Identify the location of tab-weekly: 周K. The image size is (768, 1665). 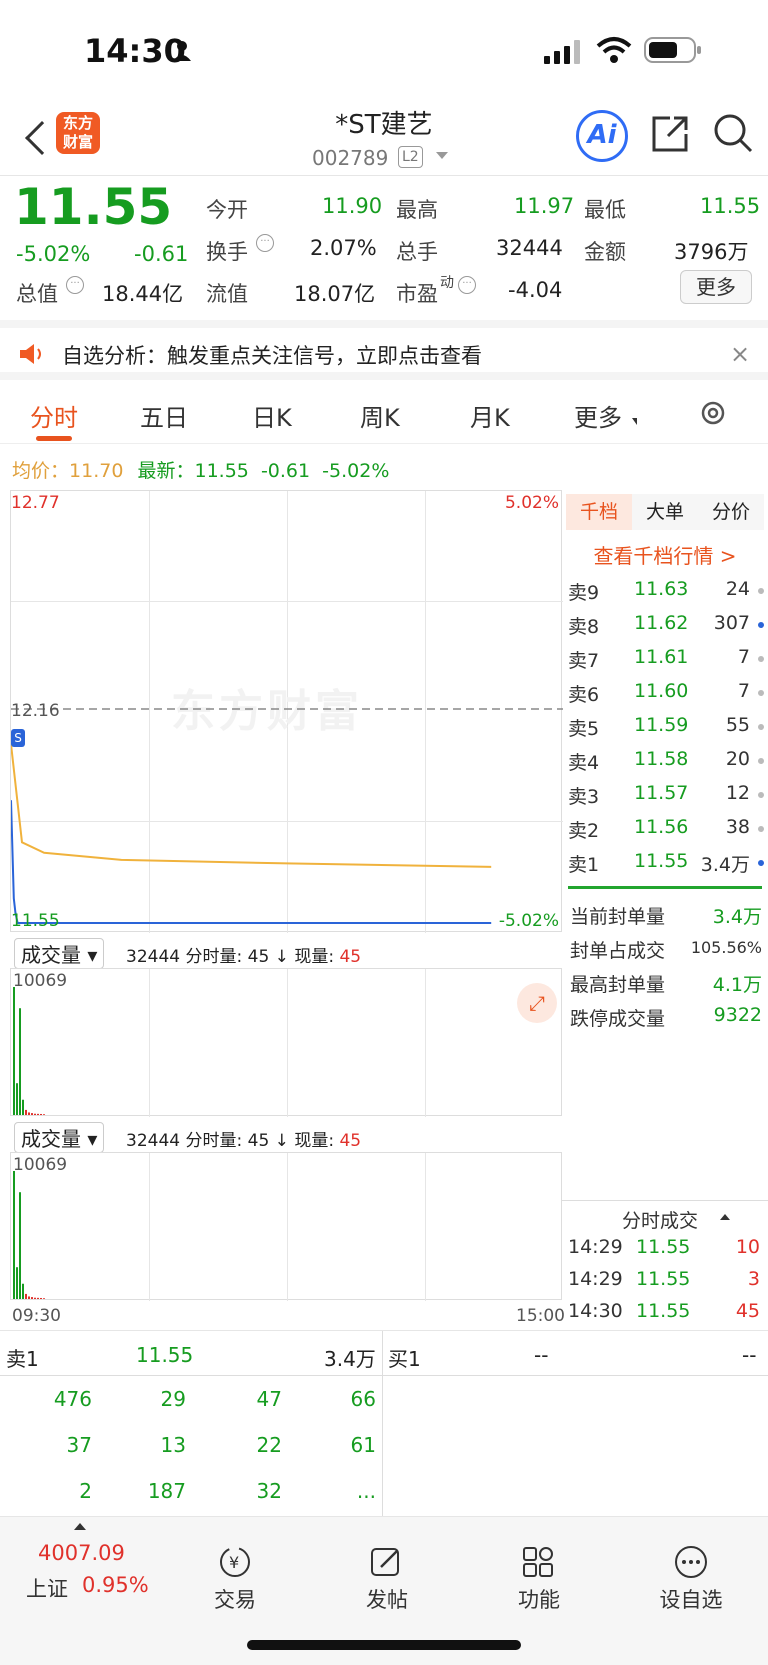
(380, 415).